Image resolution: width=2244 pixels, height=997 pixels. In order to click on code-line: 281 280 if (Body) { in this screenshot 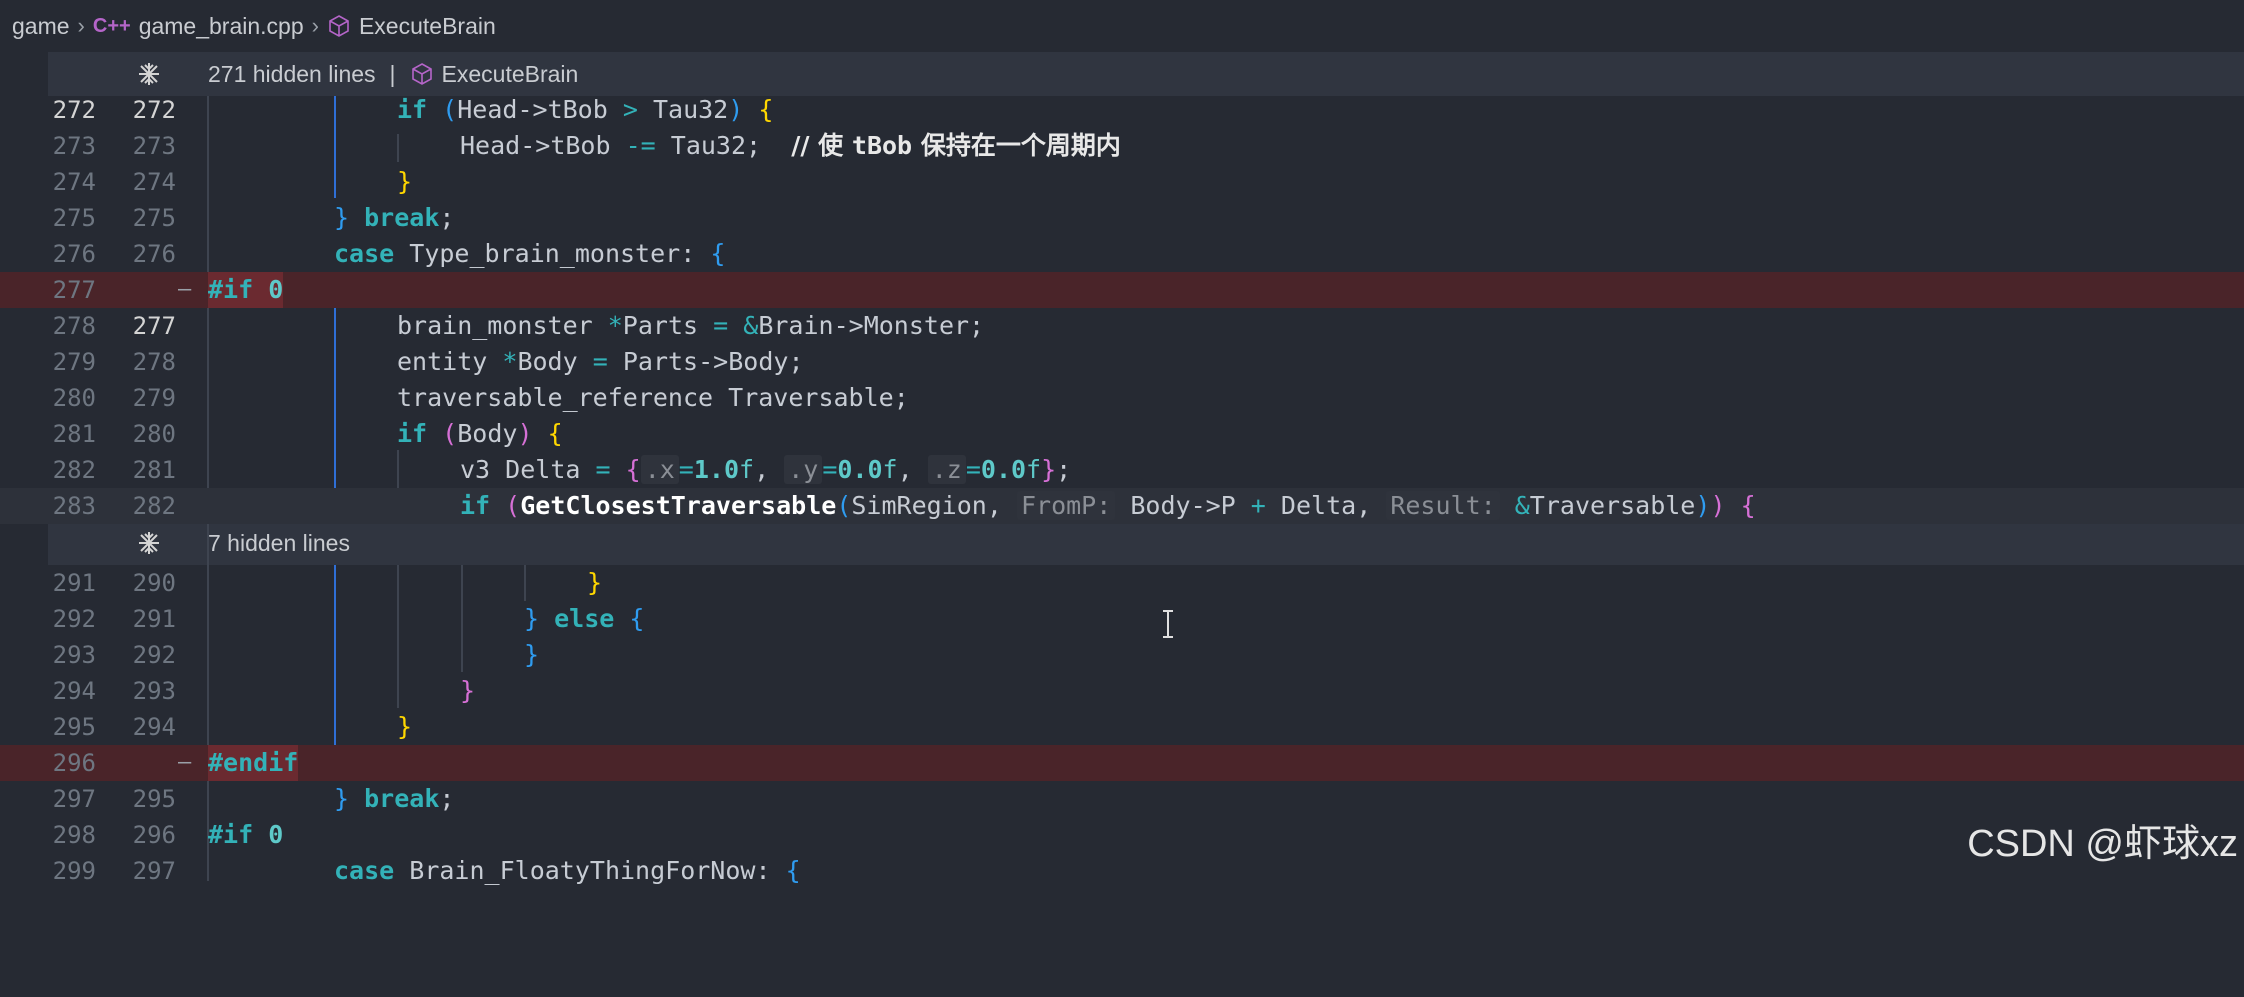, I will do `click(1122, 434)`.